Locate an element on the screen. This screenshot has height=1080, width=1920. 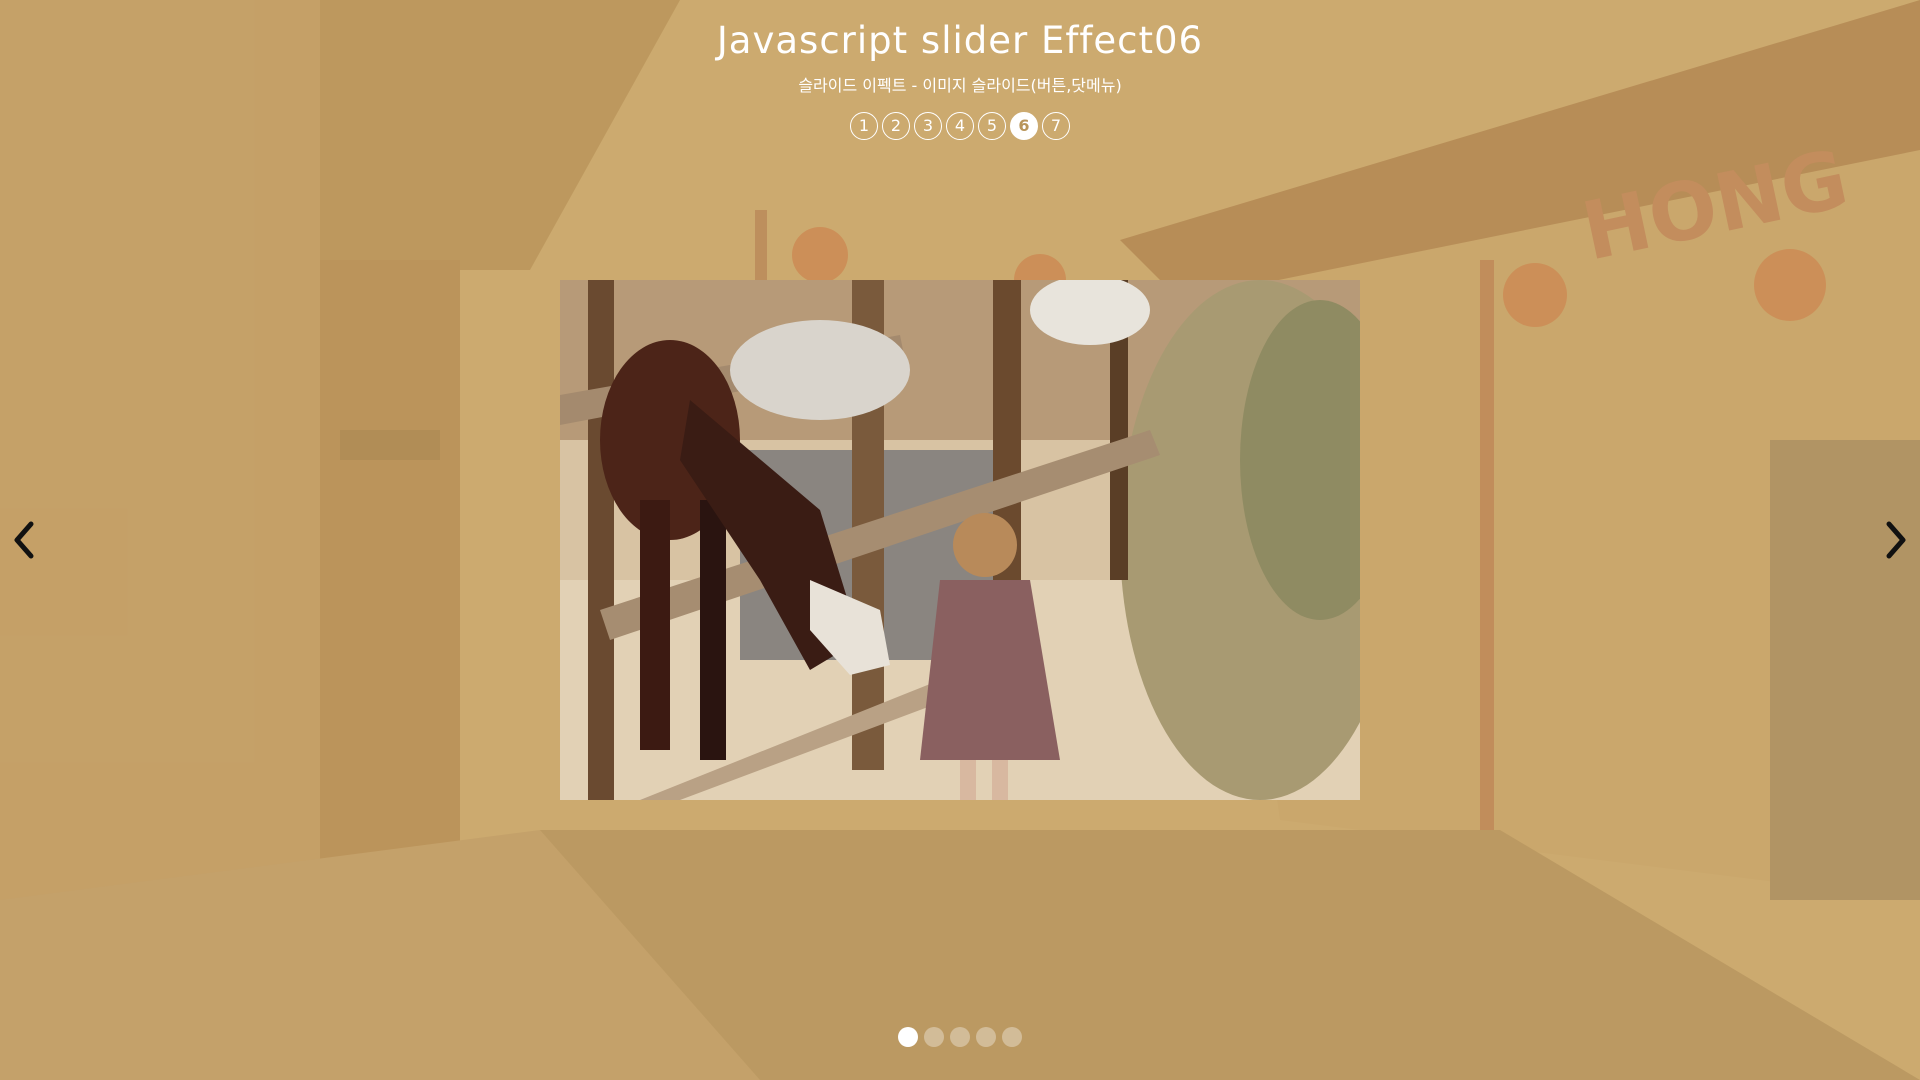
effect-nav: 1 2 3 4 5 6 7 is located at coordinates (960, 126).